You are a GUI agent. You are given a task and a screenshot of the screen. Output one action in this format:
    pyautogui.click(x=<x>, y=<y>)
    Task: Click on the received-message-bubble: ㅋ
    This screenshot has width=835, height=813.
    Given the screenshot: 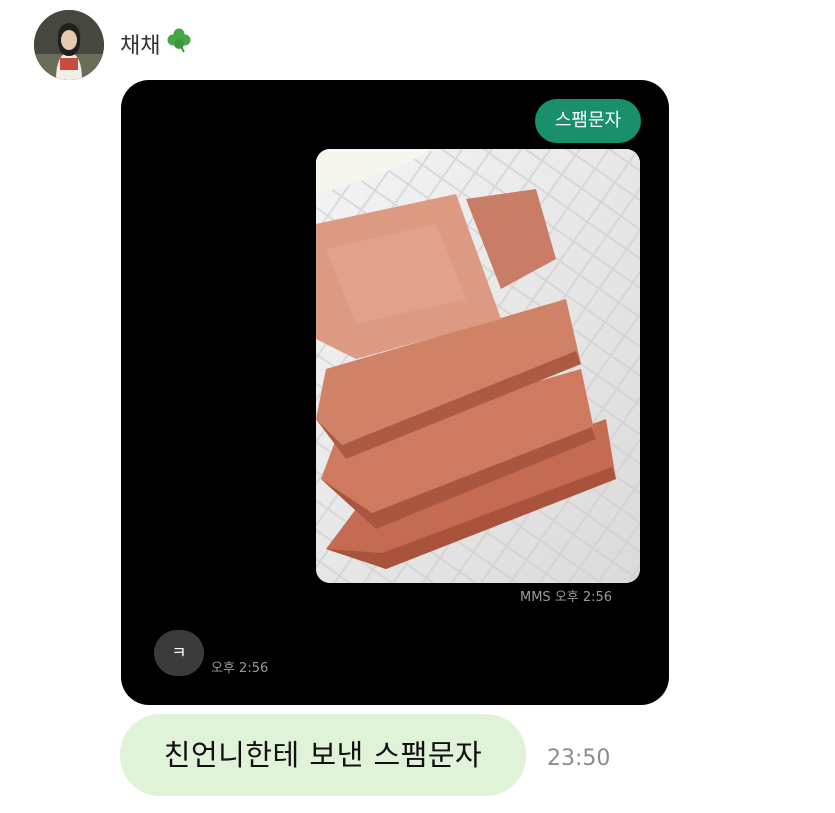 What is the action you would take?
    pyautogui.click(x=179, y=653)
    